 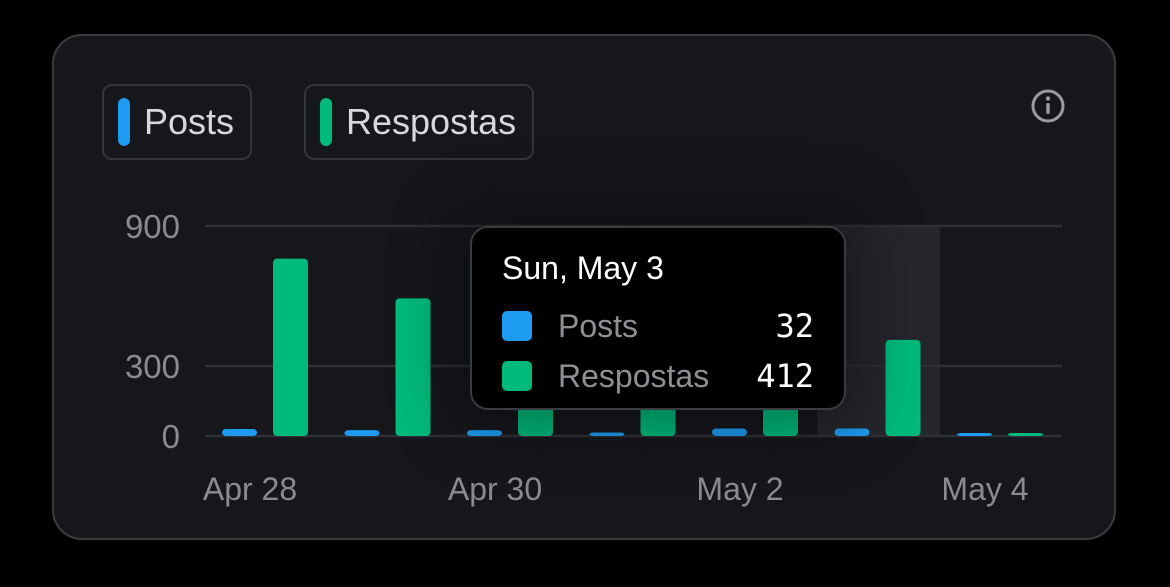 What do you see at coordinates (794, 326) in the screenshot?
I see `tooltip-posts-value: 32` at bounding box center [794, 326].